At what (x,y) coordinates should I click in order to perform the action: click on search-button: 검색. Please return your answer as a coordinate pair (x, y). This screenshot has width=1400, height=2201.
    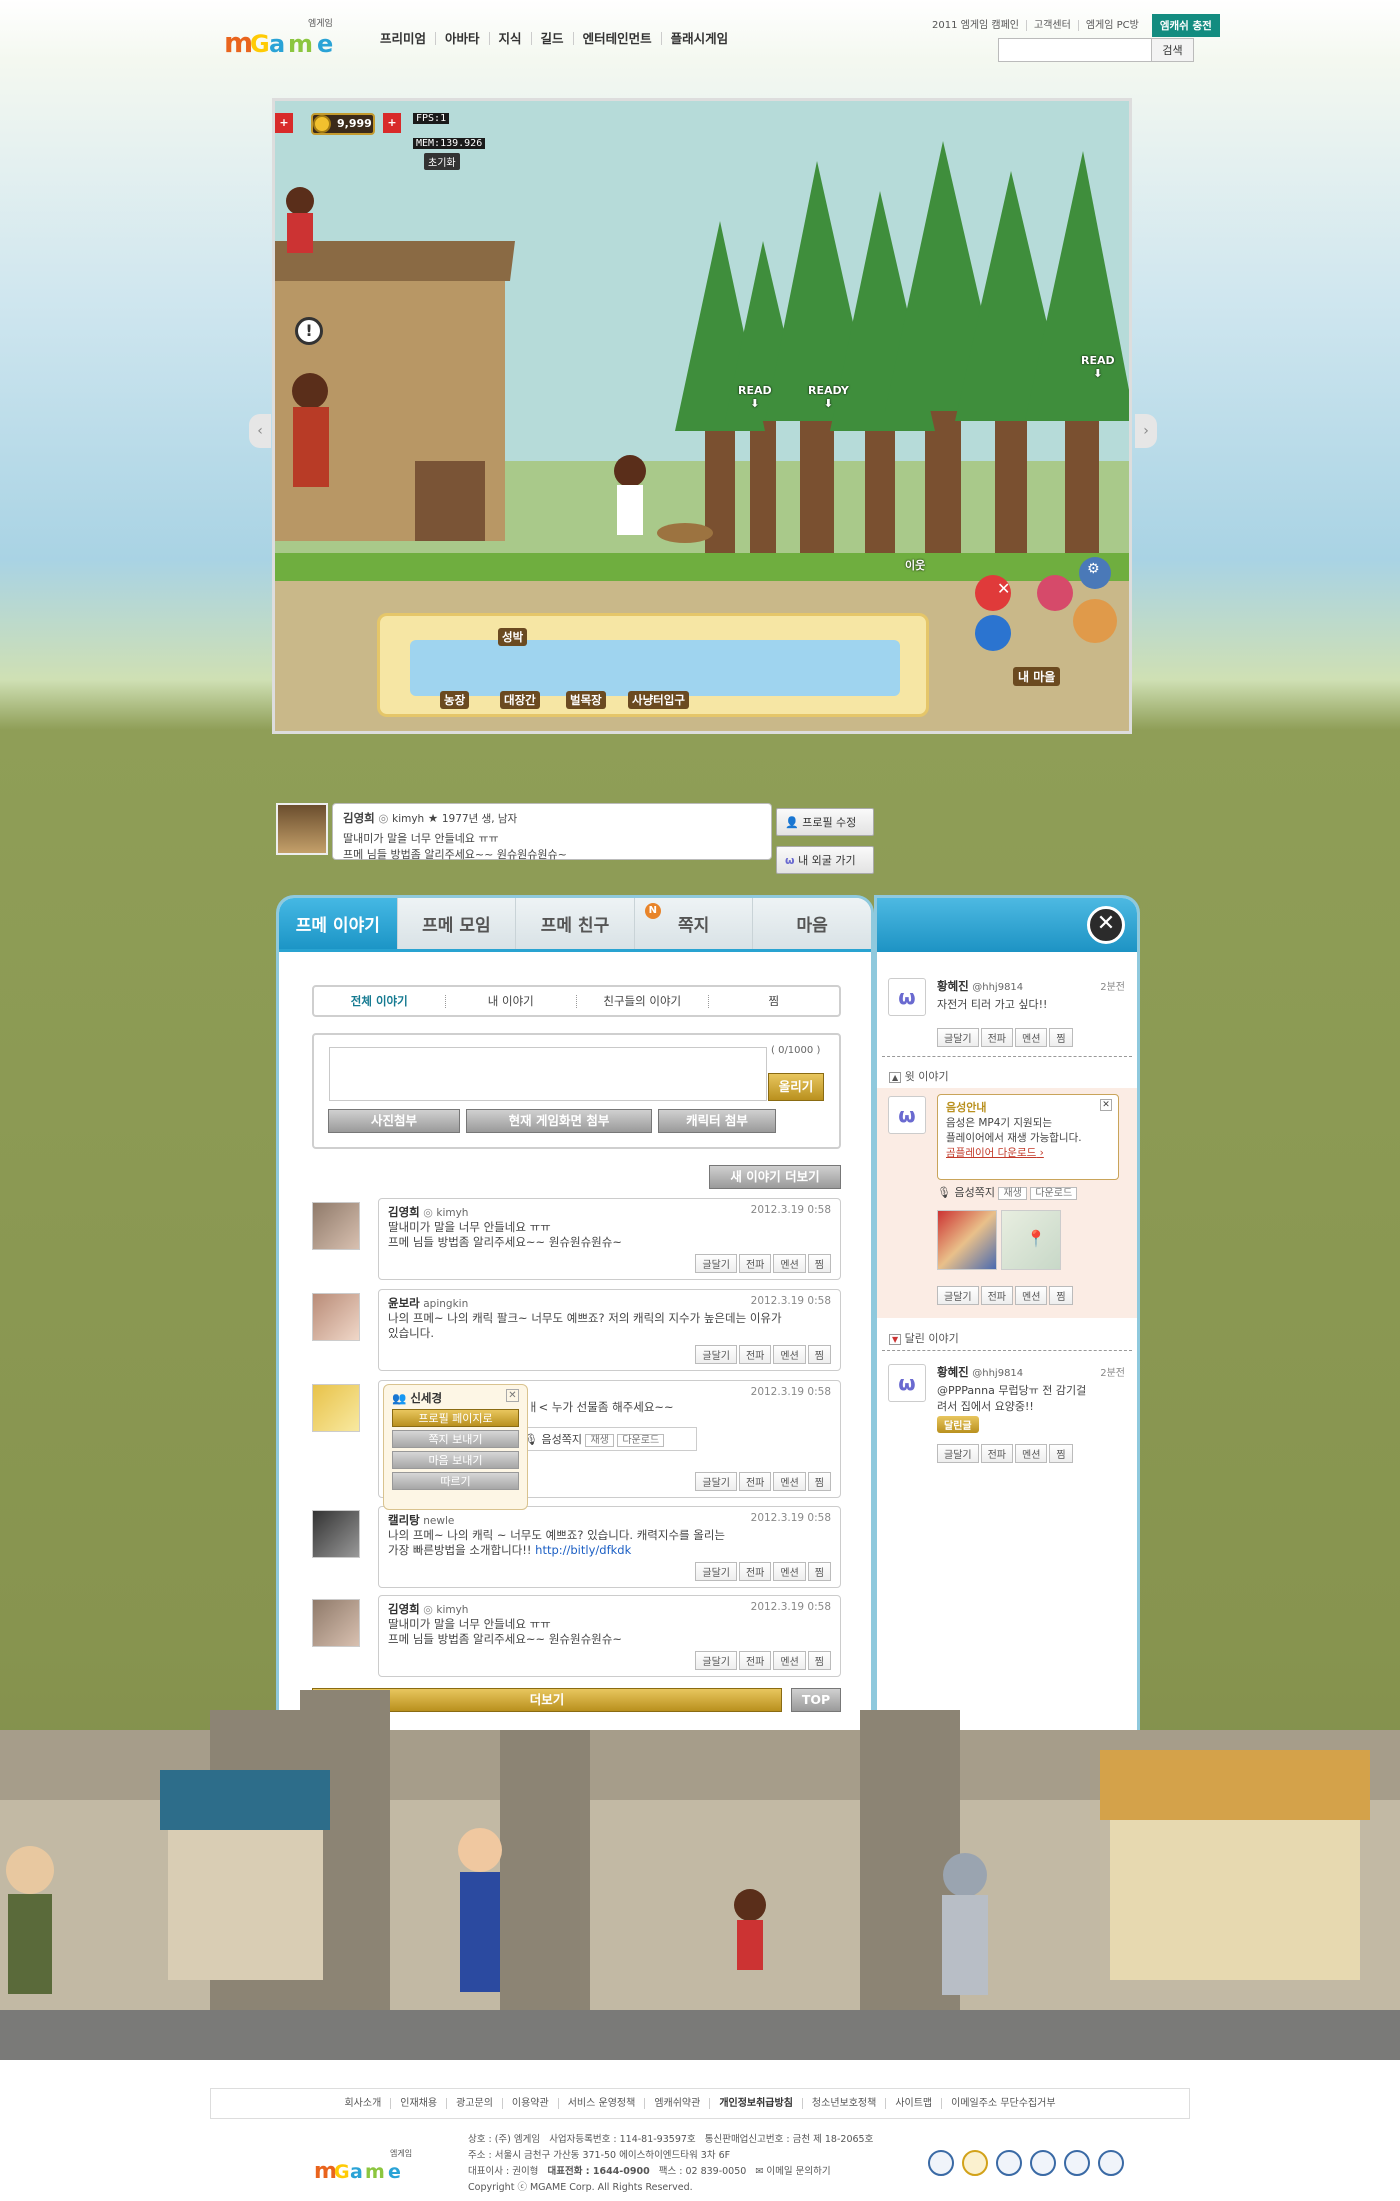
    Looking at the image, I should click on (1173, 50).